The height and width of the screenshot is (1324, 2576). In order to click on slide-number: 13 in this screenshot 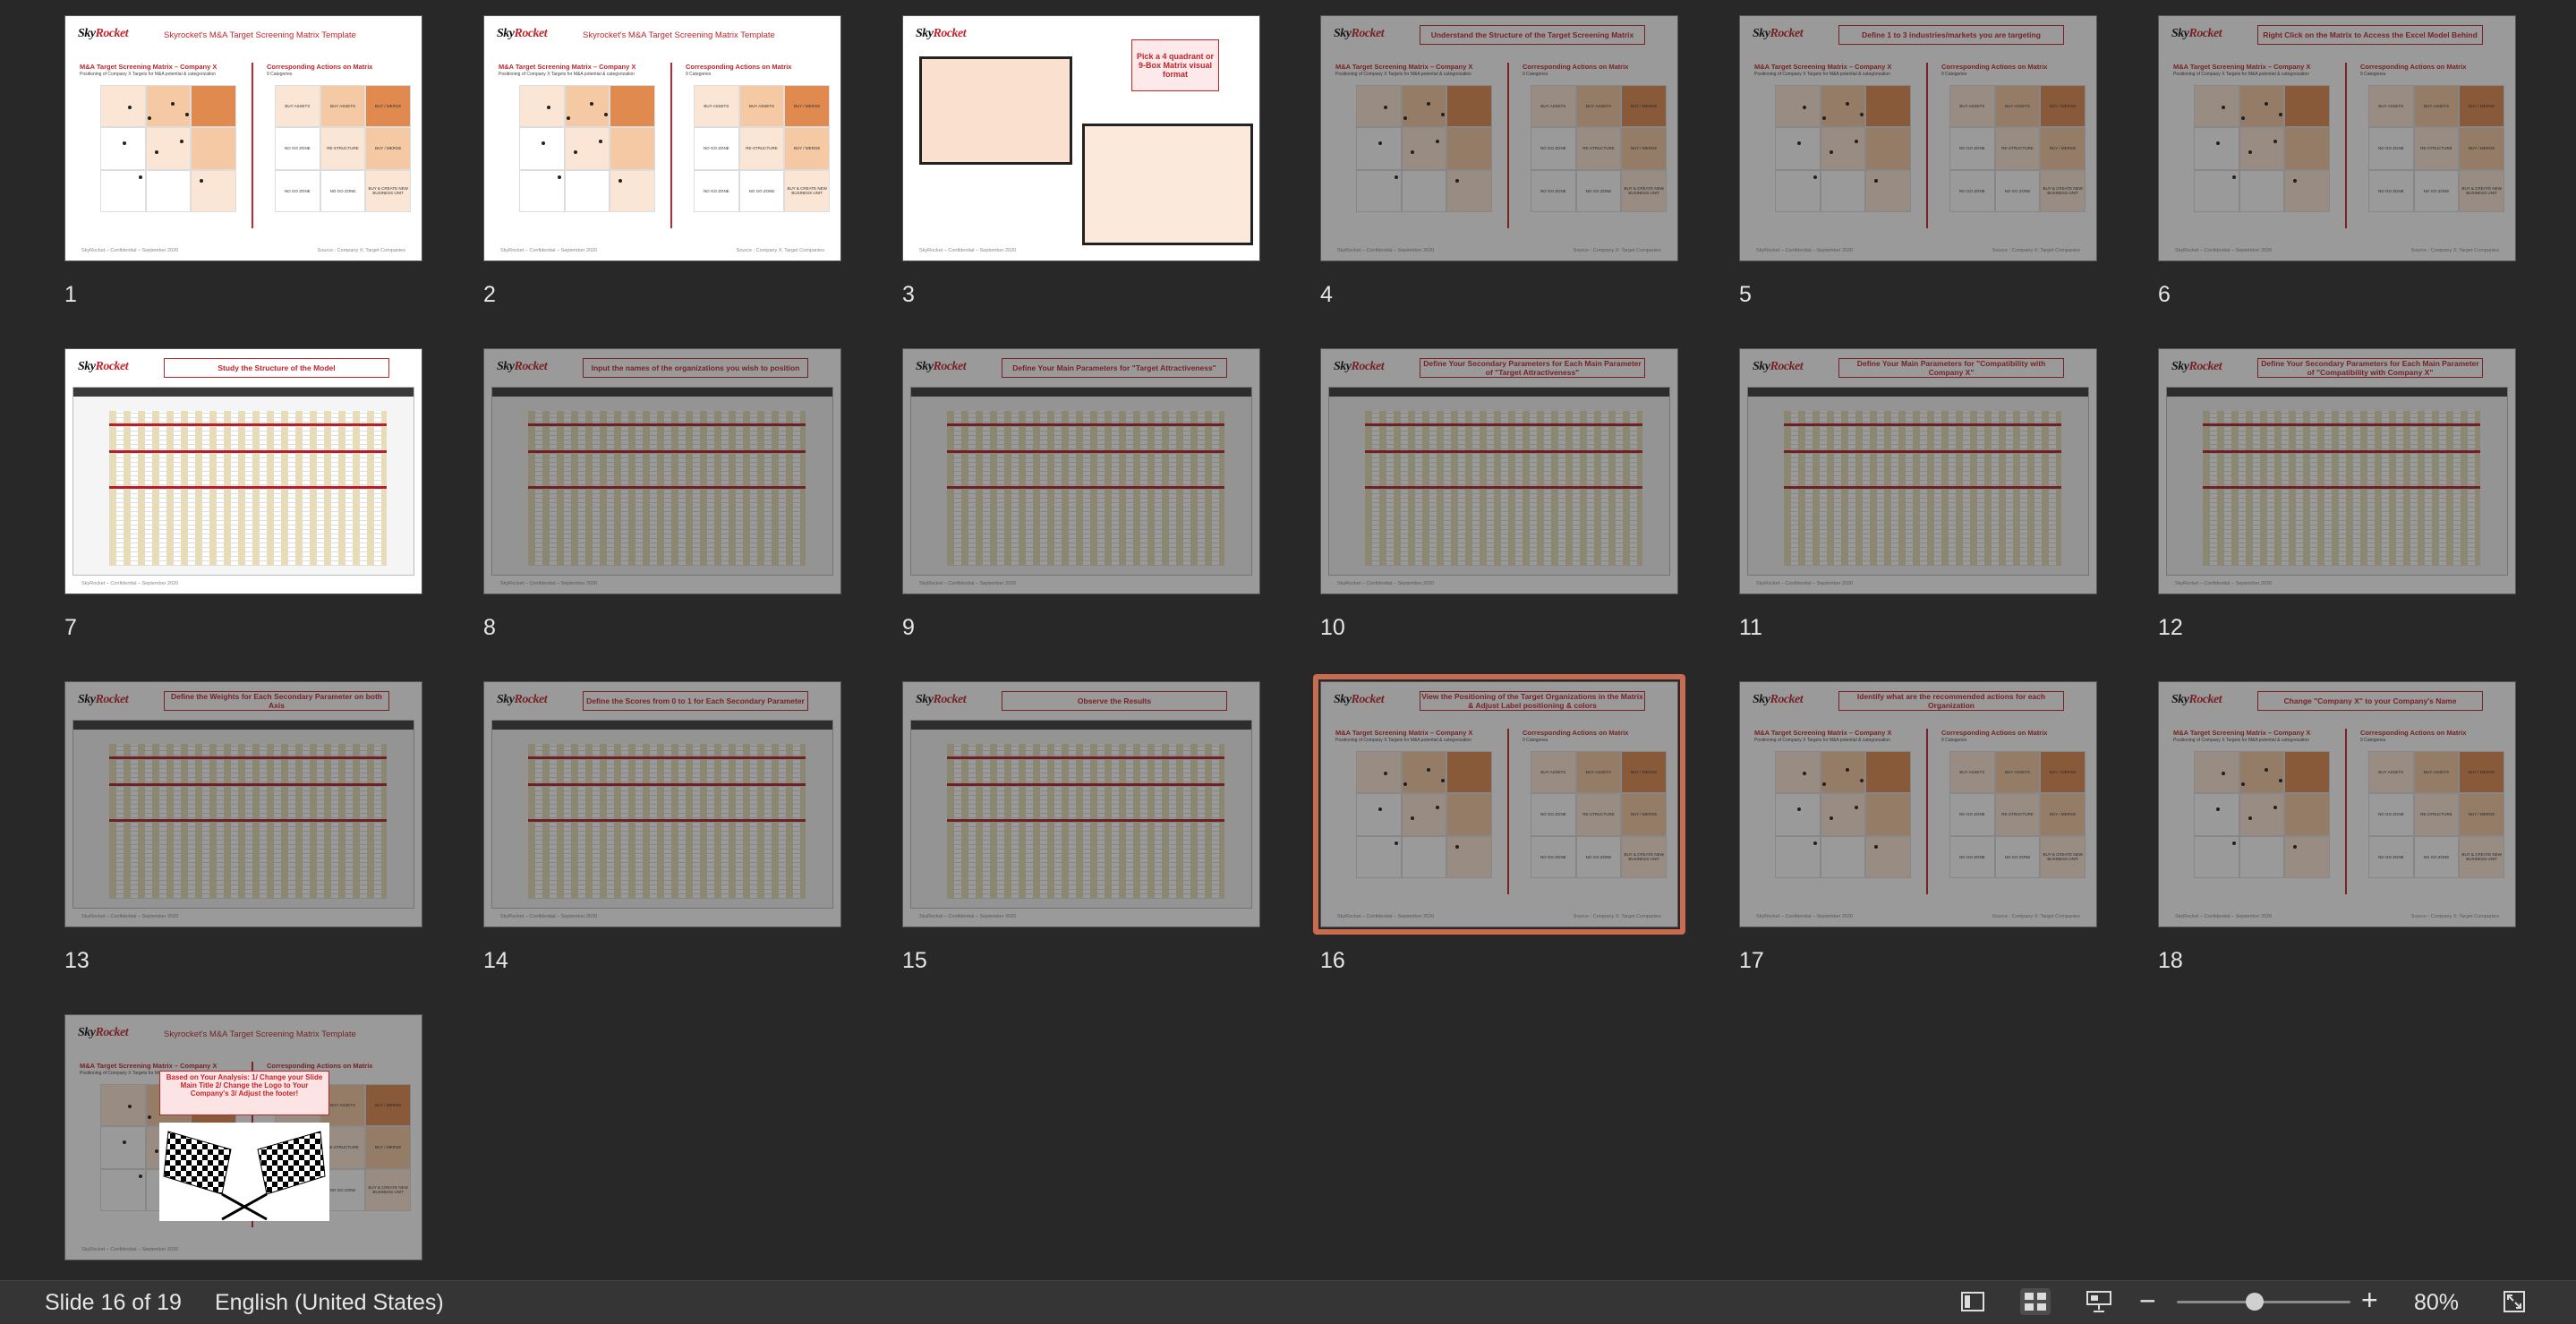, I will do `click(77, 961)`.